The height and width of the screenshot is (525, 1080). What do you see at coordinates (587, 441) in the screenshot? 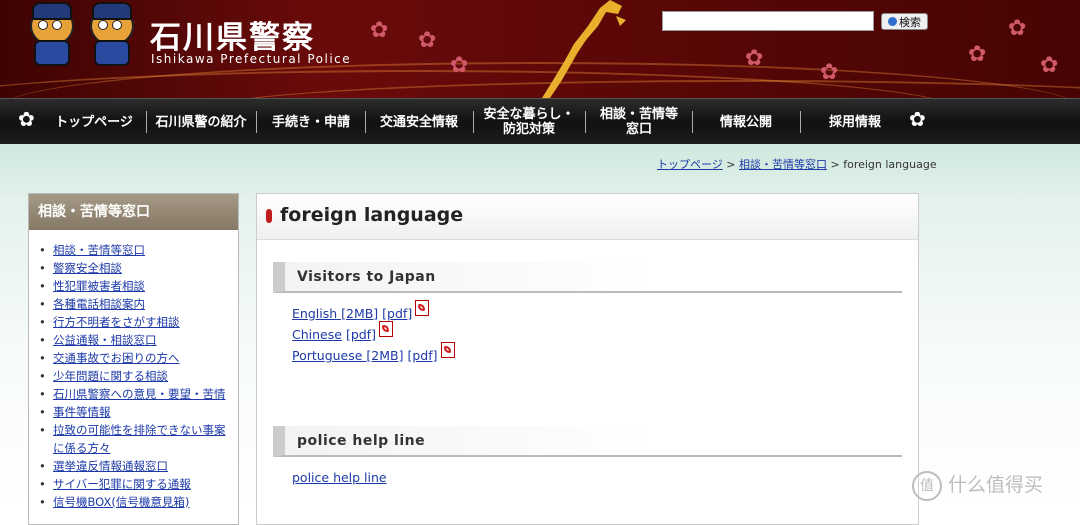
I see `section-heading-help-line: police help line` at bounding box center [587, 441].